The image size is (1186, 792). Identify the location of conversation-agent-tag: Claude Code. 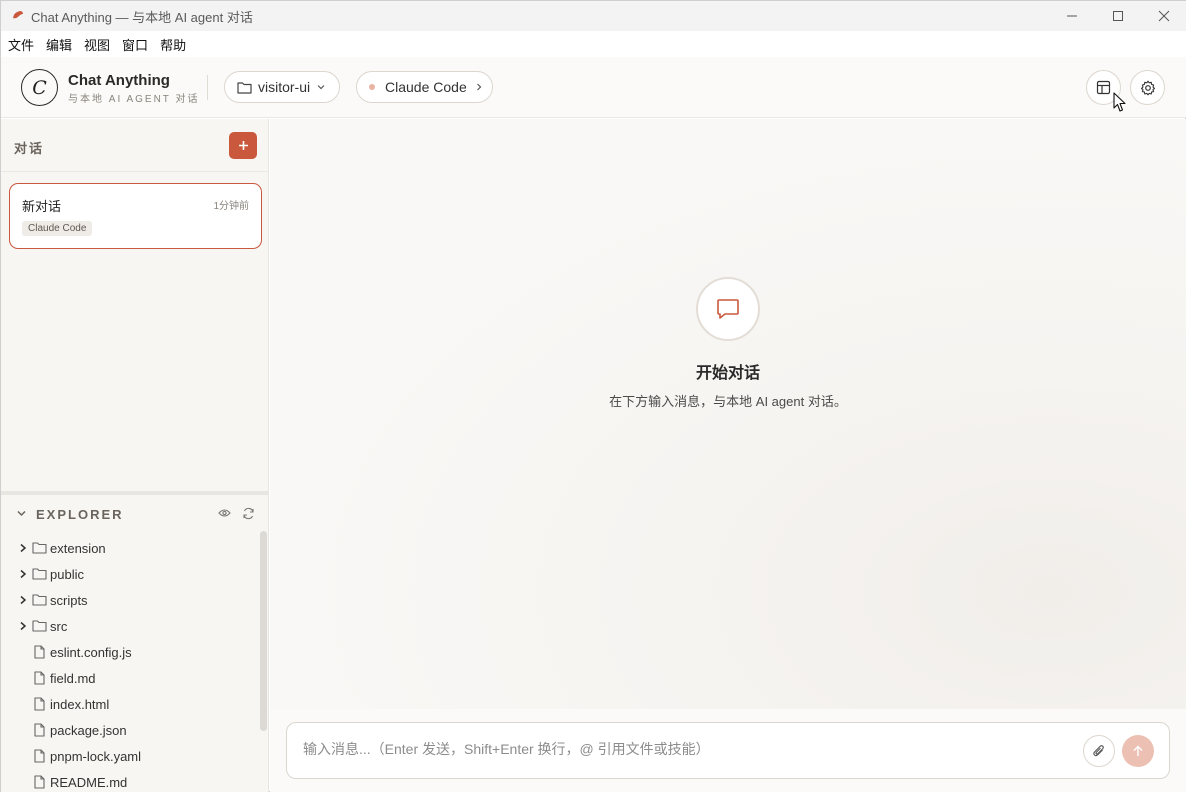
(57, 228).